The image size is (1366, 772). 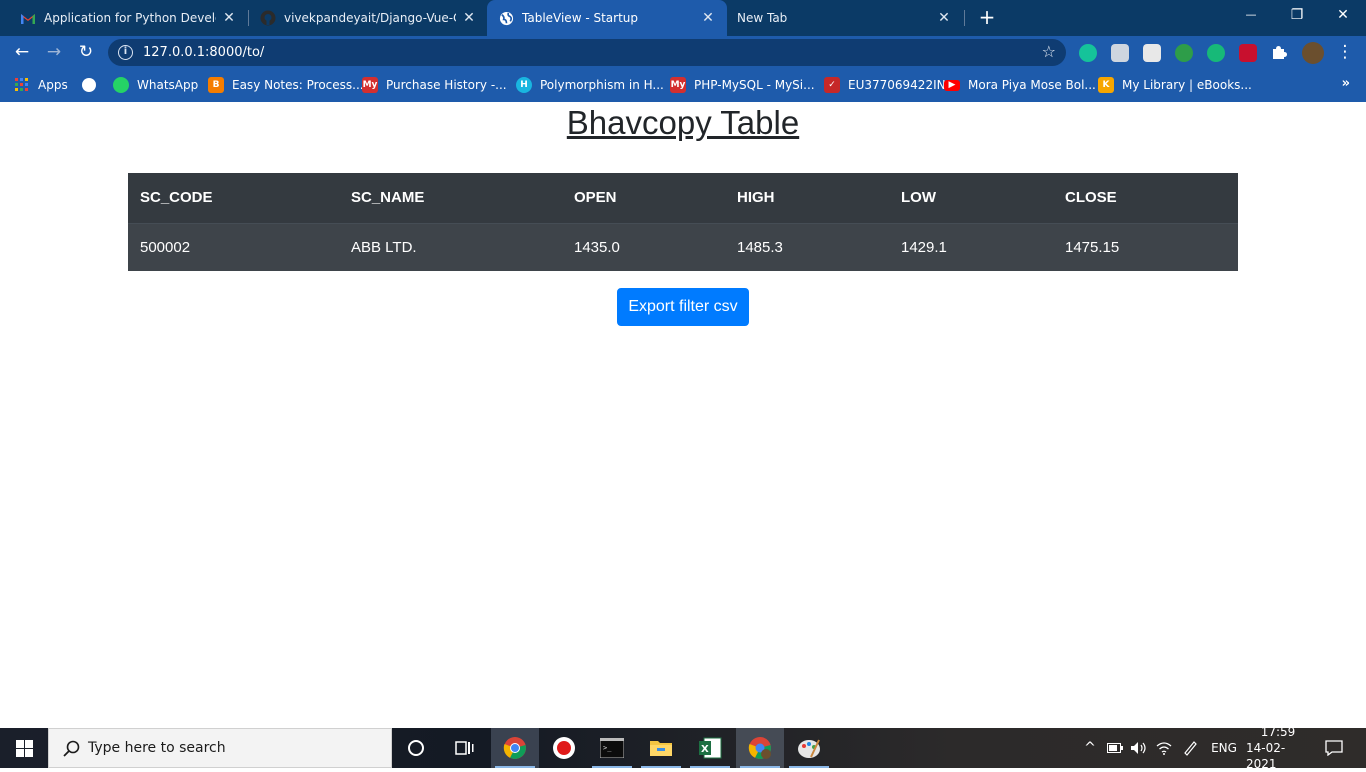 I want to click on browser-toolbar: ← → ↻ i 127.0.0.1:8000/to/ ☆ ⋮, so click(x=683, y=52).